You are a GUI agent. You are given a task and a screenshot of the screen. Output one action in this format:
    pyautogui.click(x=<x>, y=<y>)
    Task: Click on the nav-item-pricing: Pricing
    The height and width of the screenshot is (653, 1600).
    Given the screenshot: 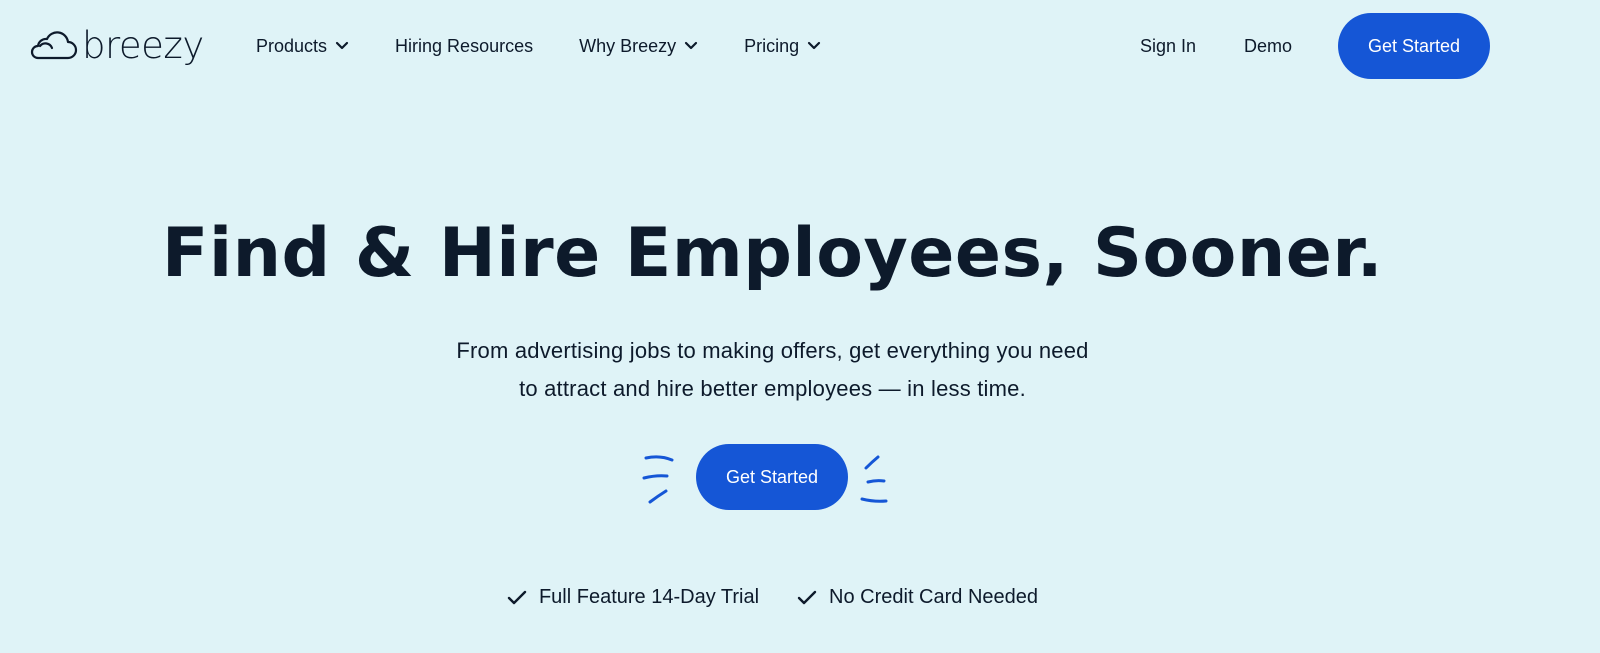 What is the action you would take?
    pyautogui.click(x=782, y=46)
    